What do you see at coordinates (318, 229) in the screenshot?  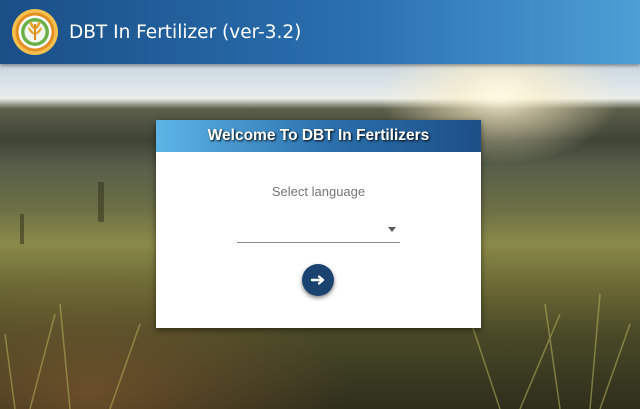 I see `language-select` at bounding box center [318, 229].